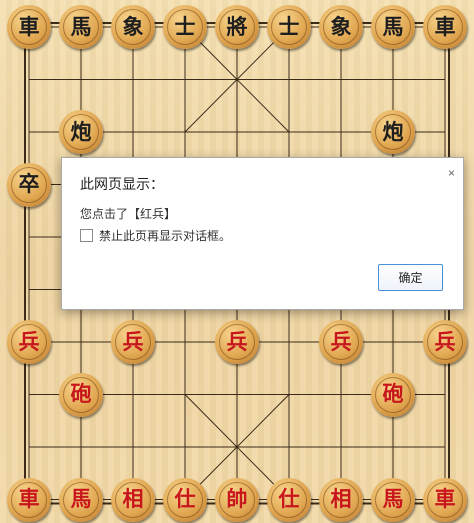  I want to click on dialog-message: 您点击了【红兵】, so click(128, 214).